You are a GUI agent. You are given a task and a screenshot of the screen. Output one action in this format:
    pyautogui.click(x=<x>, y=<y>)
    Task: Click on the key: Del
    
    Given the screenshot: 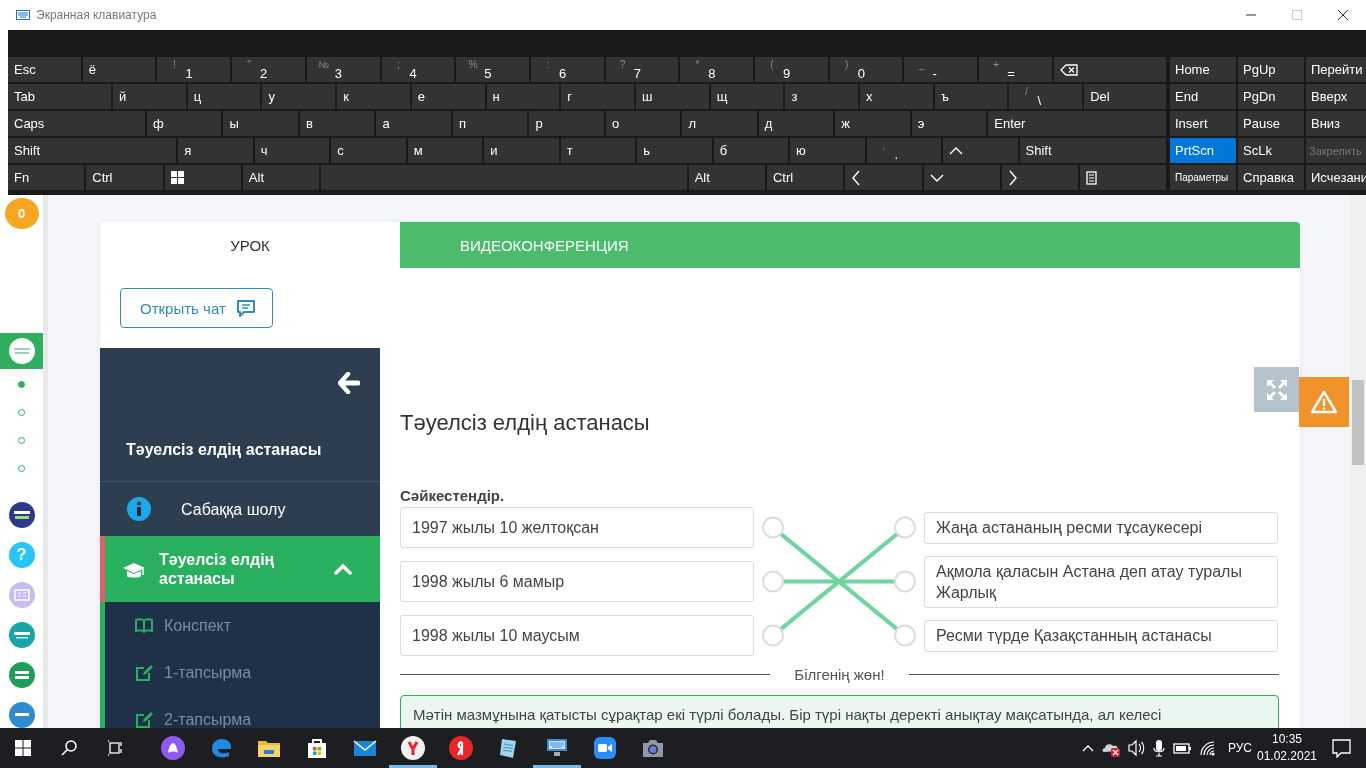 What is the action you would take?
    pyautogui.click(x=1125, y=96)
    